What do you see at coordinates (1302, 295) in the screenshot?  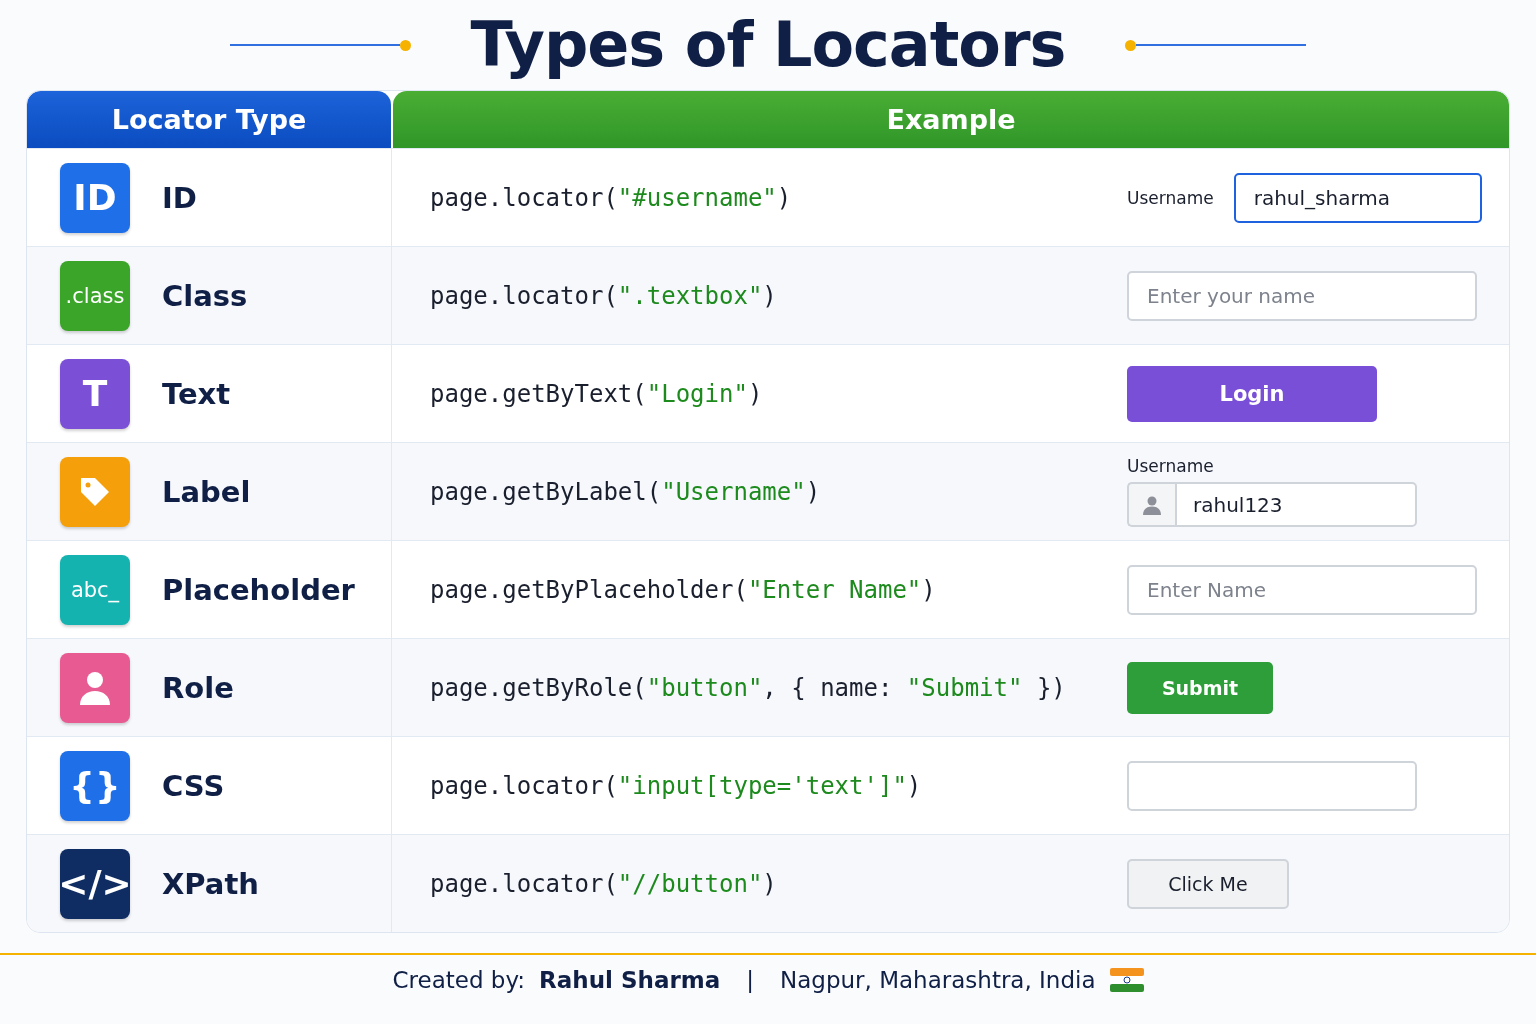 I see `input-field: Enter your name` at bounding box center [1302, 295].